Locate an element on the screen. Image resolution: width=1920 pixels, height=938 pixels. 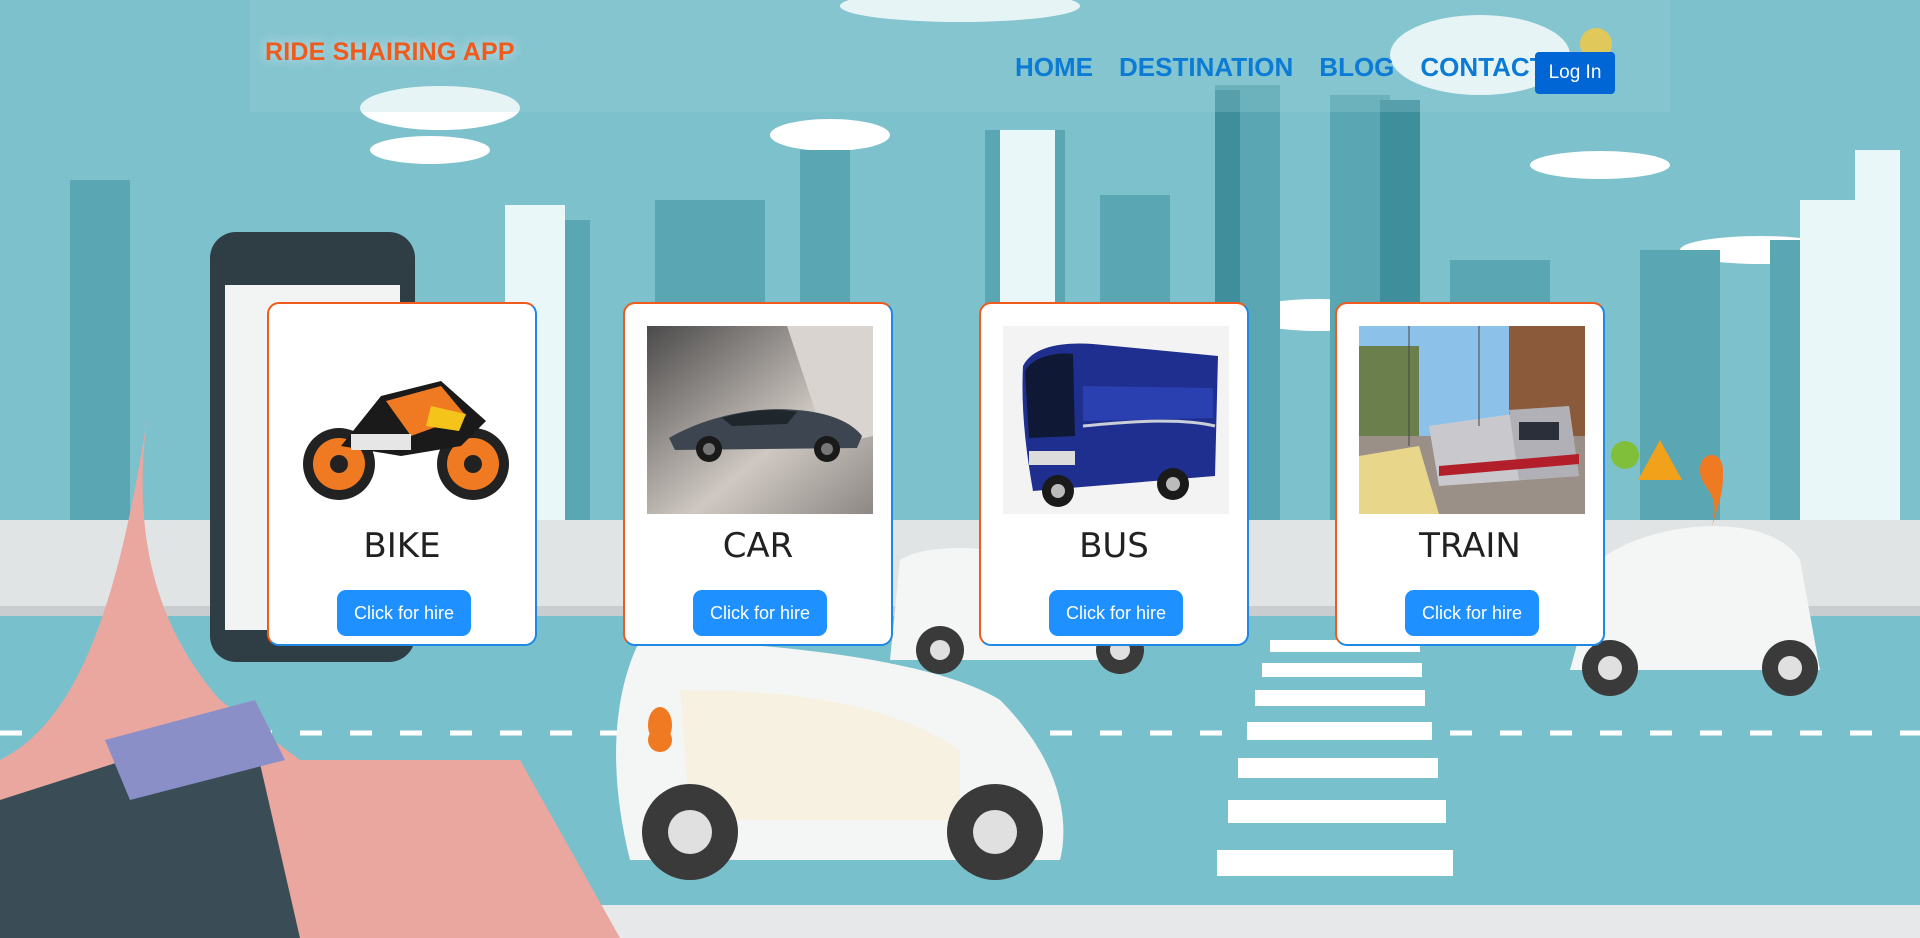
vehicle-card-bus: BUS Click for hire is located at coordinates (1114, 474).